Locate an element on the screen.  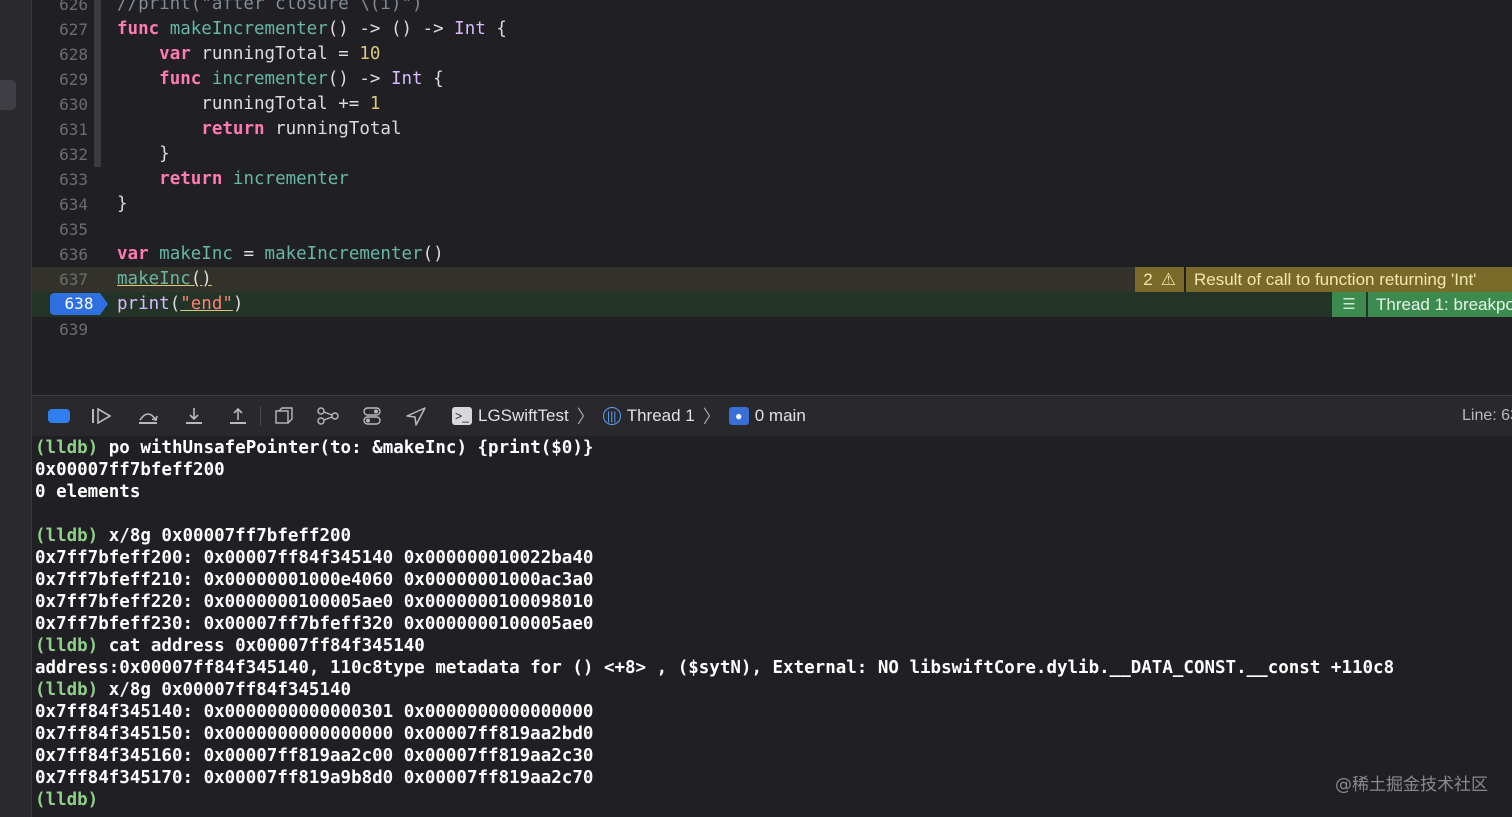
breadcrumb-frame: 0 main is located at coordinates (780, 416).